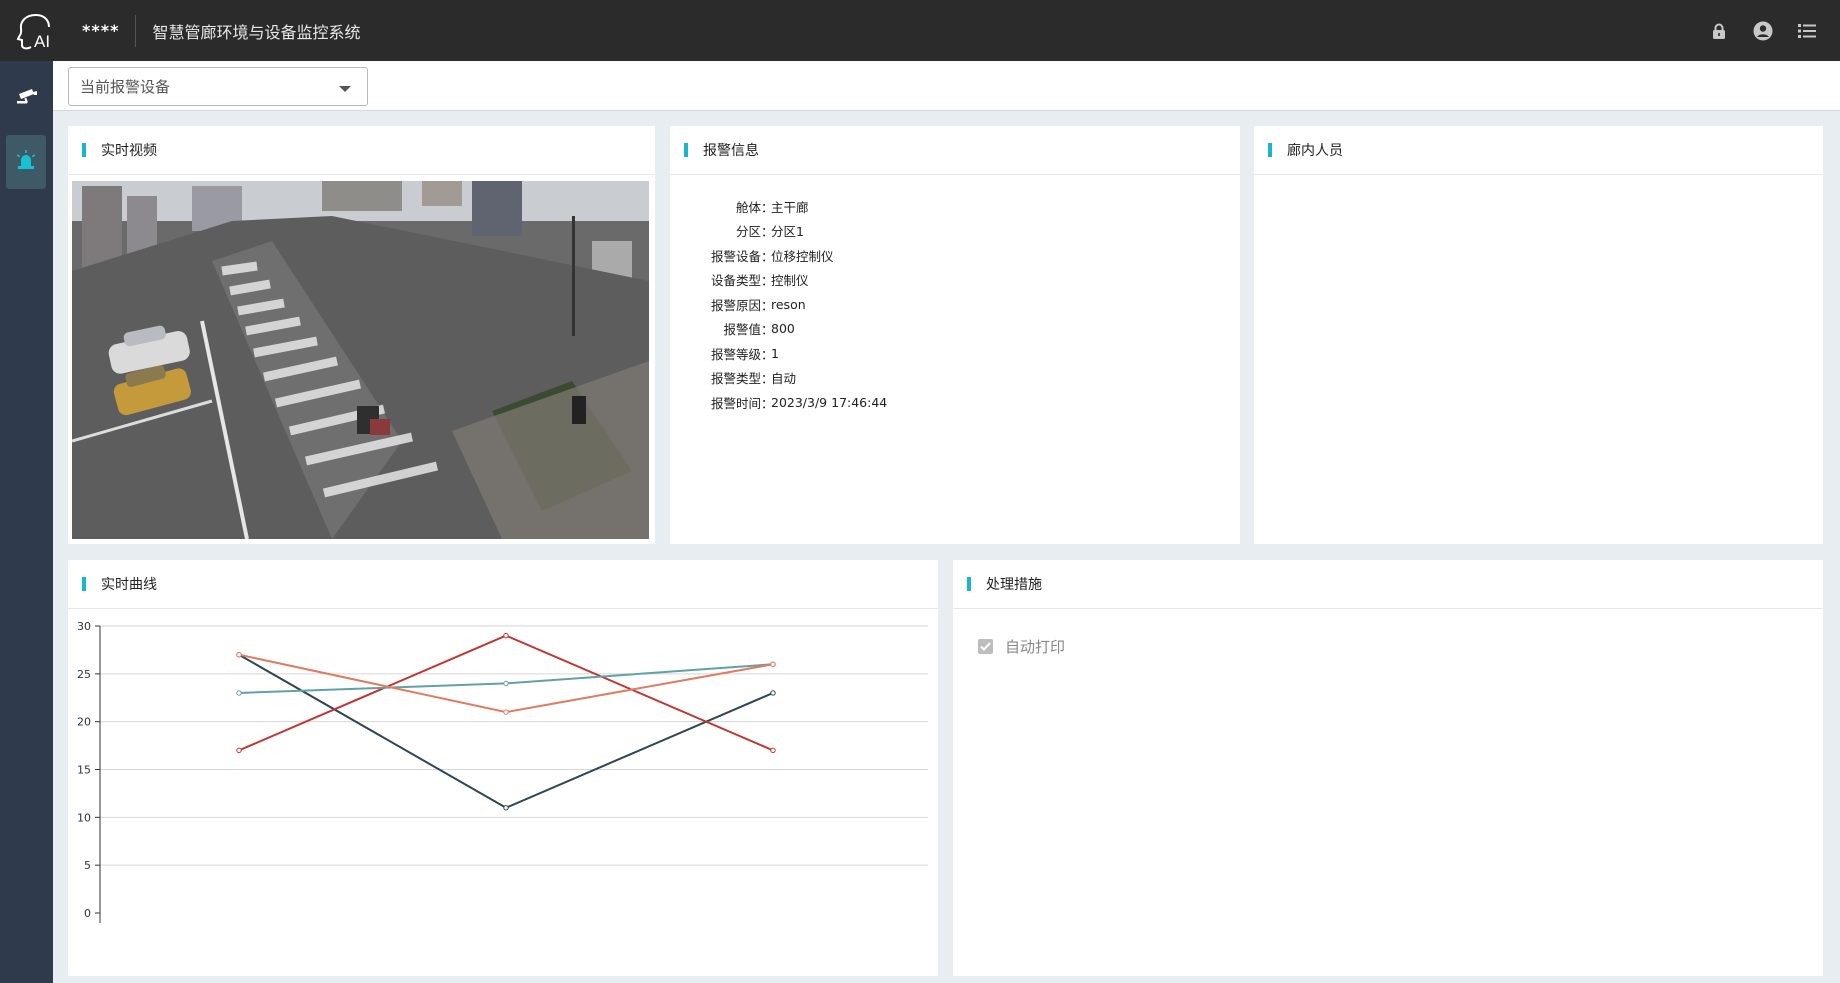  I want to click on video-player, so click(360, 360).